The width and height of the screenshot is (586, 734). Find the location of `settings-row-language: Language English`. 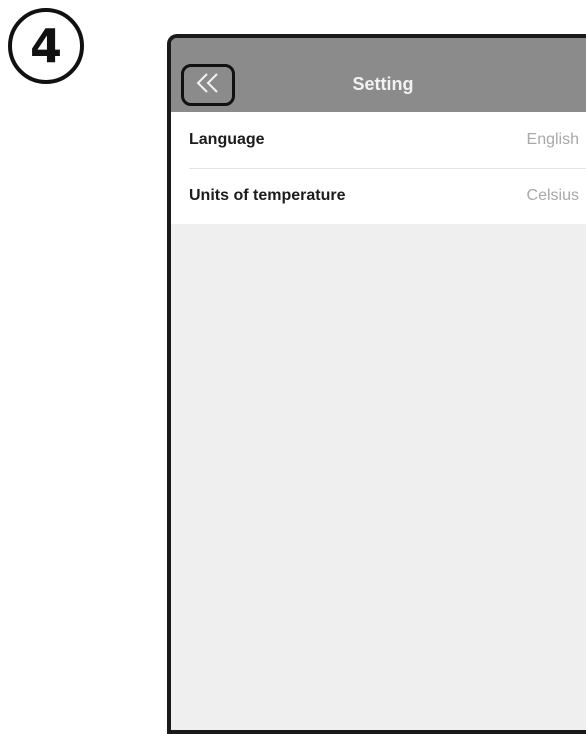

settings-row-language: Language English is located at coordinates (378, 140).